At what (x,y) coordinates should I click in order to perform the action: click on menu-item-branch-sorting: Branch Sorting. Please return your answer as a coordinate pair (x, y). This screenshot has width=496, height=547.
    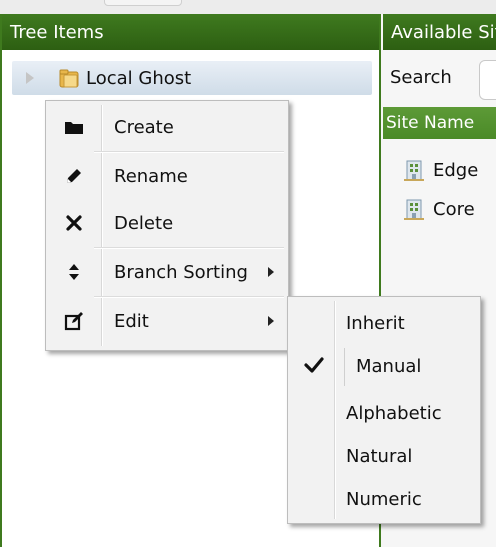
    Looking at the image, I should click on (167, 272).